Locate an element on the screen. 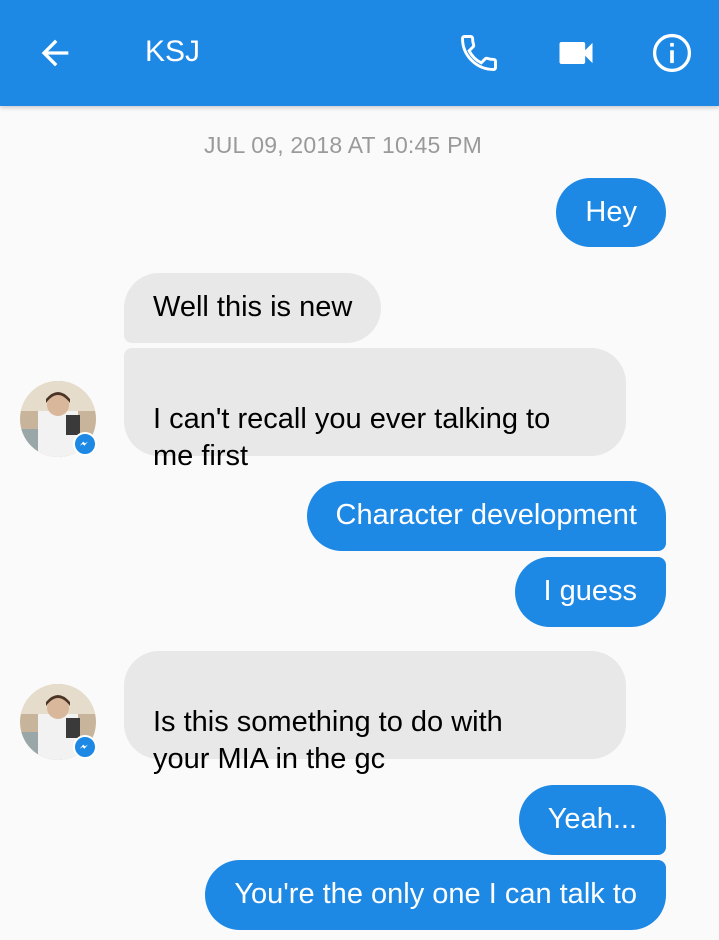 The height and width of the screenshot is (940, 719). video-camera-icon is located at coordinates (576, 53).